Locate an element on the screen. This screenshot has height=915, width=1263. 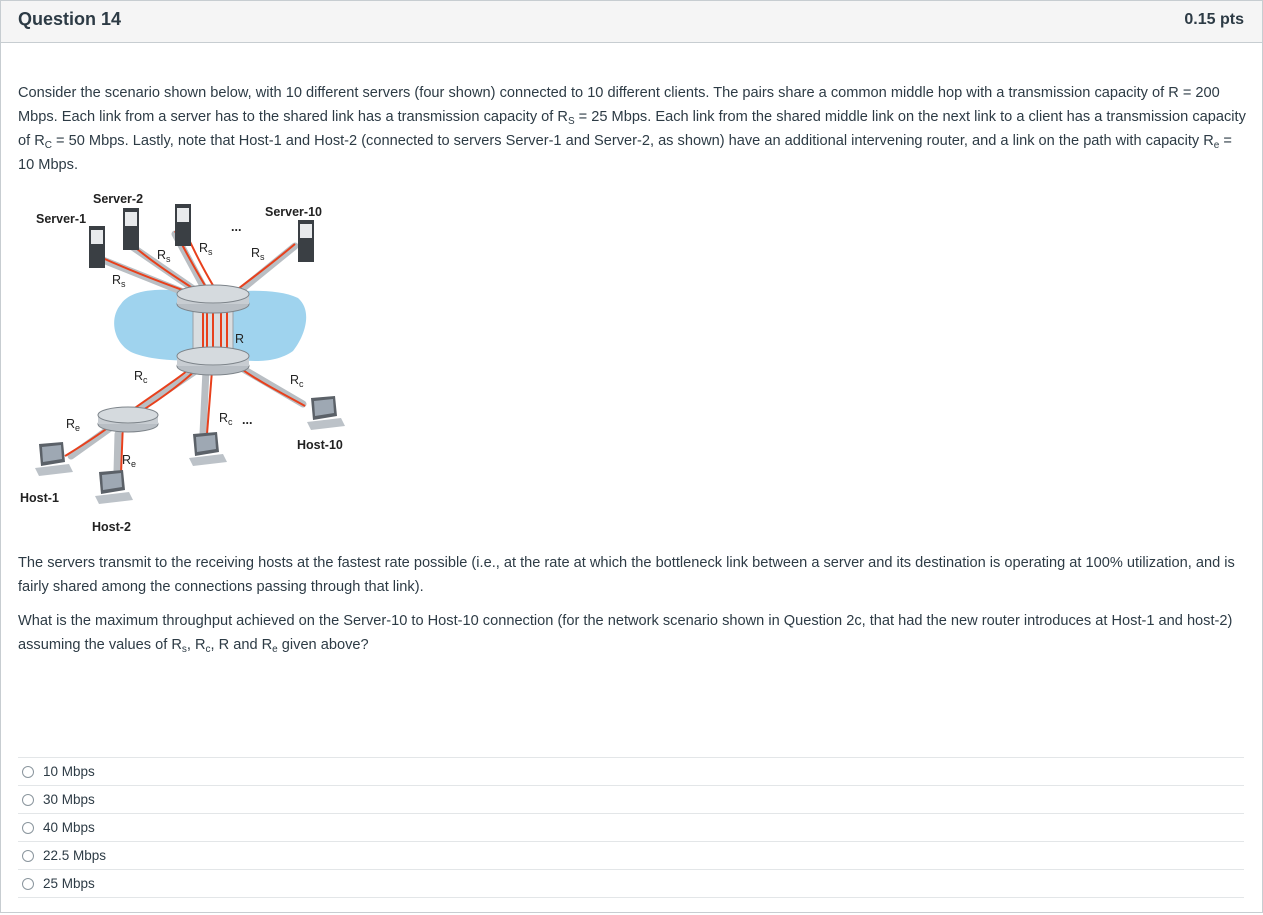
answer-label: 25 Mbps is located at coordinates (69, 883).